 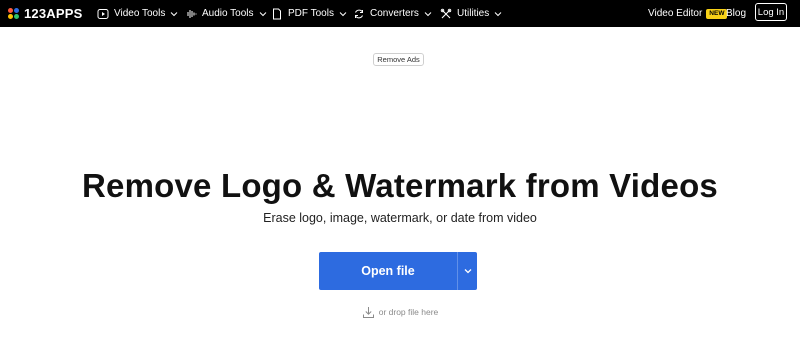 I want to click on open-file-button: Open file, so click(x=388, y=271).